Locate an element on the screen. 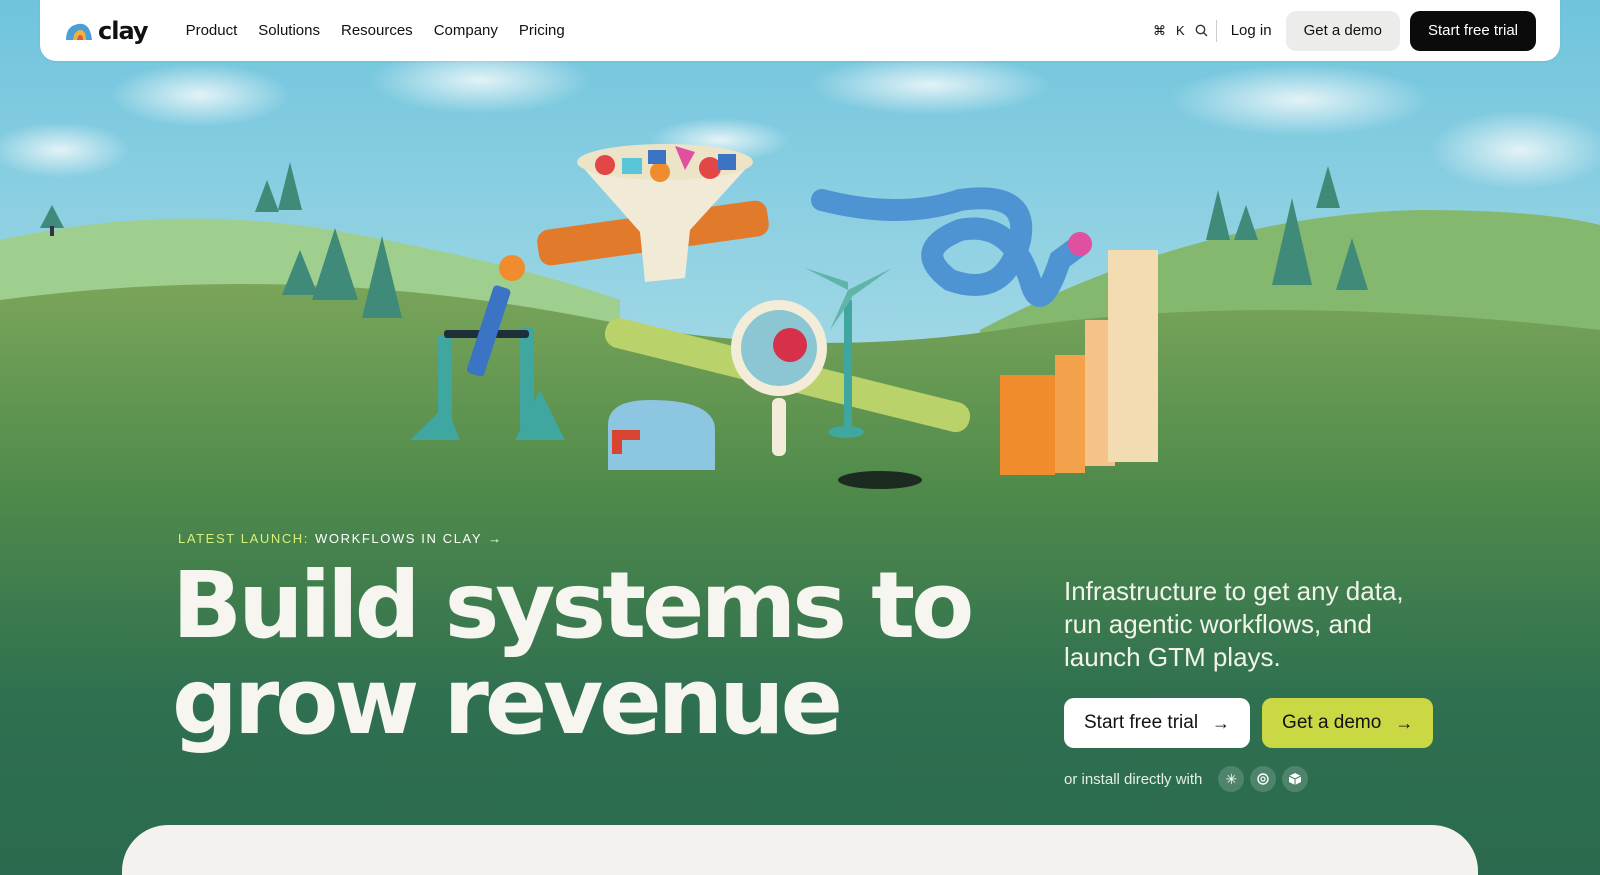 This screenshot has height=875, width=1600. logo: clay is located at coordinates (106, 30).